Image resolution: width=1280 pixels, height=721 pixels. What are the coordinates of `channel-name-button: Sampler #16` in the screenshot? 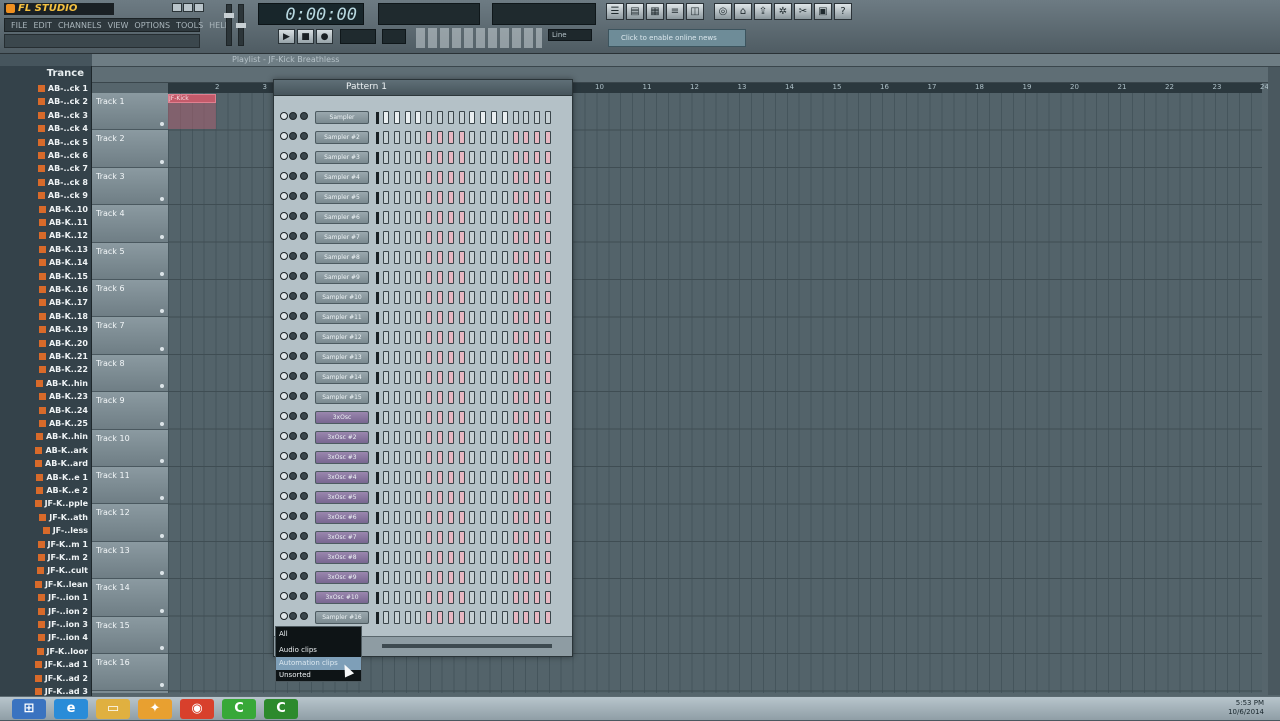 It's located at (342, 617).